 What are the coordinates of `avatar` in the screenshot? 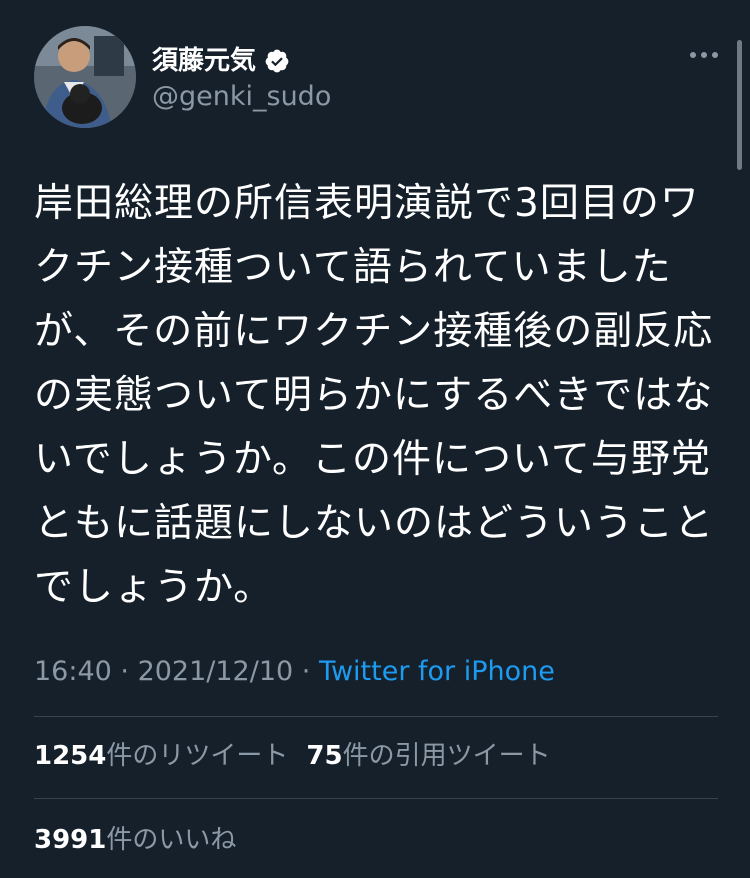 It's located at (85, 77).